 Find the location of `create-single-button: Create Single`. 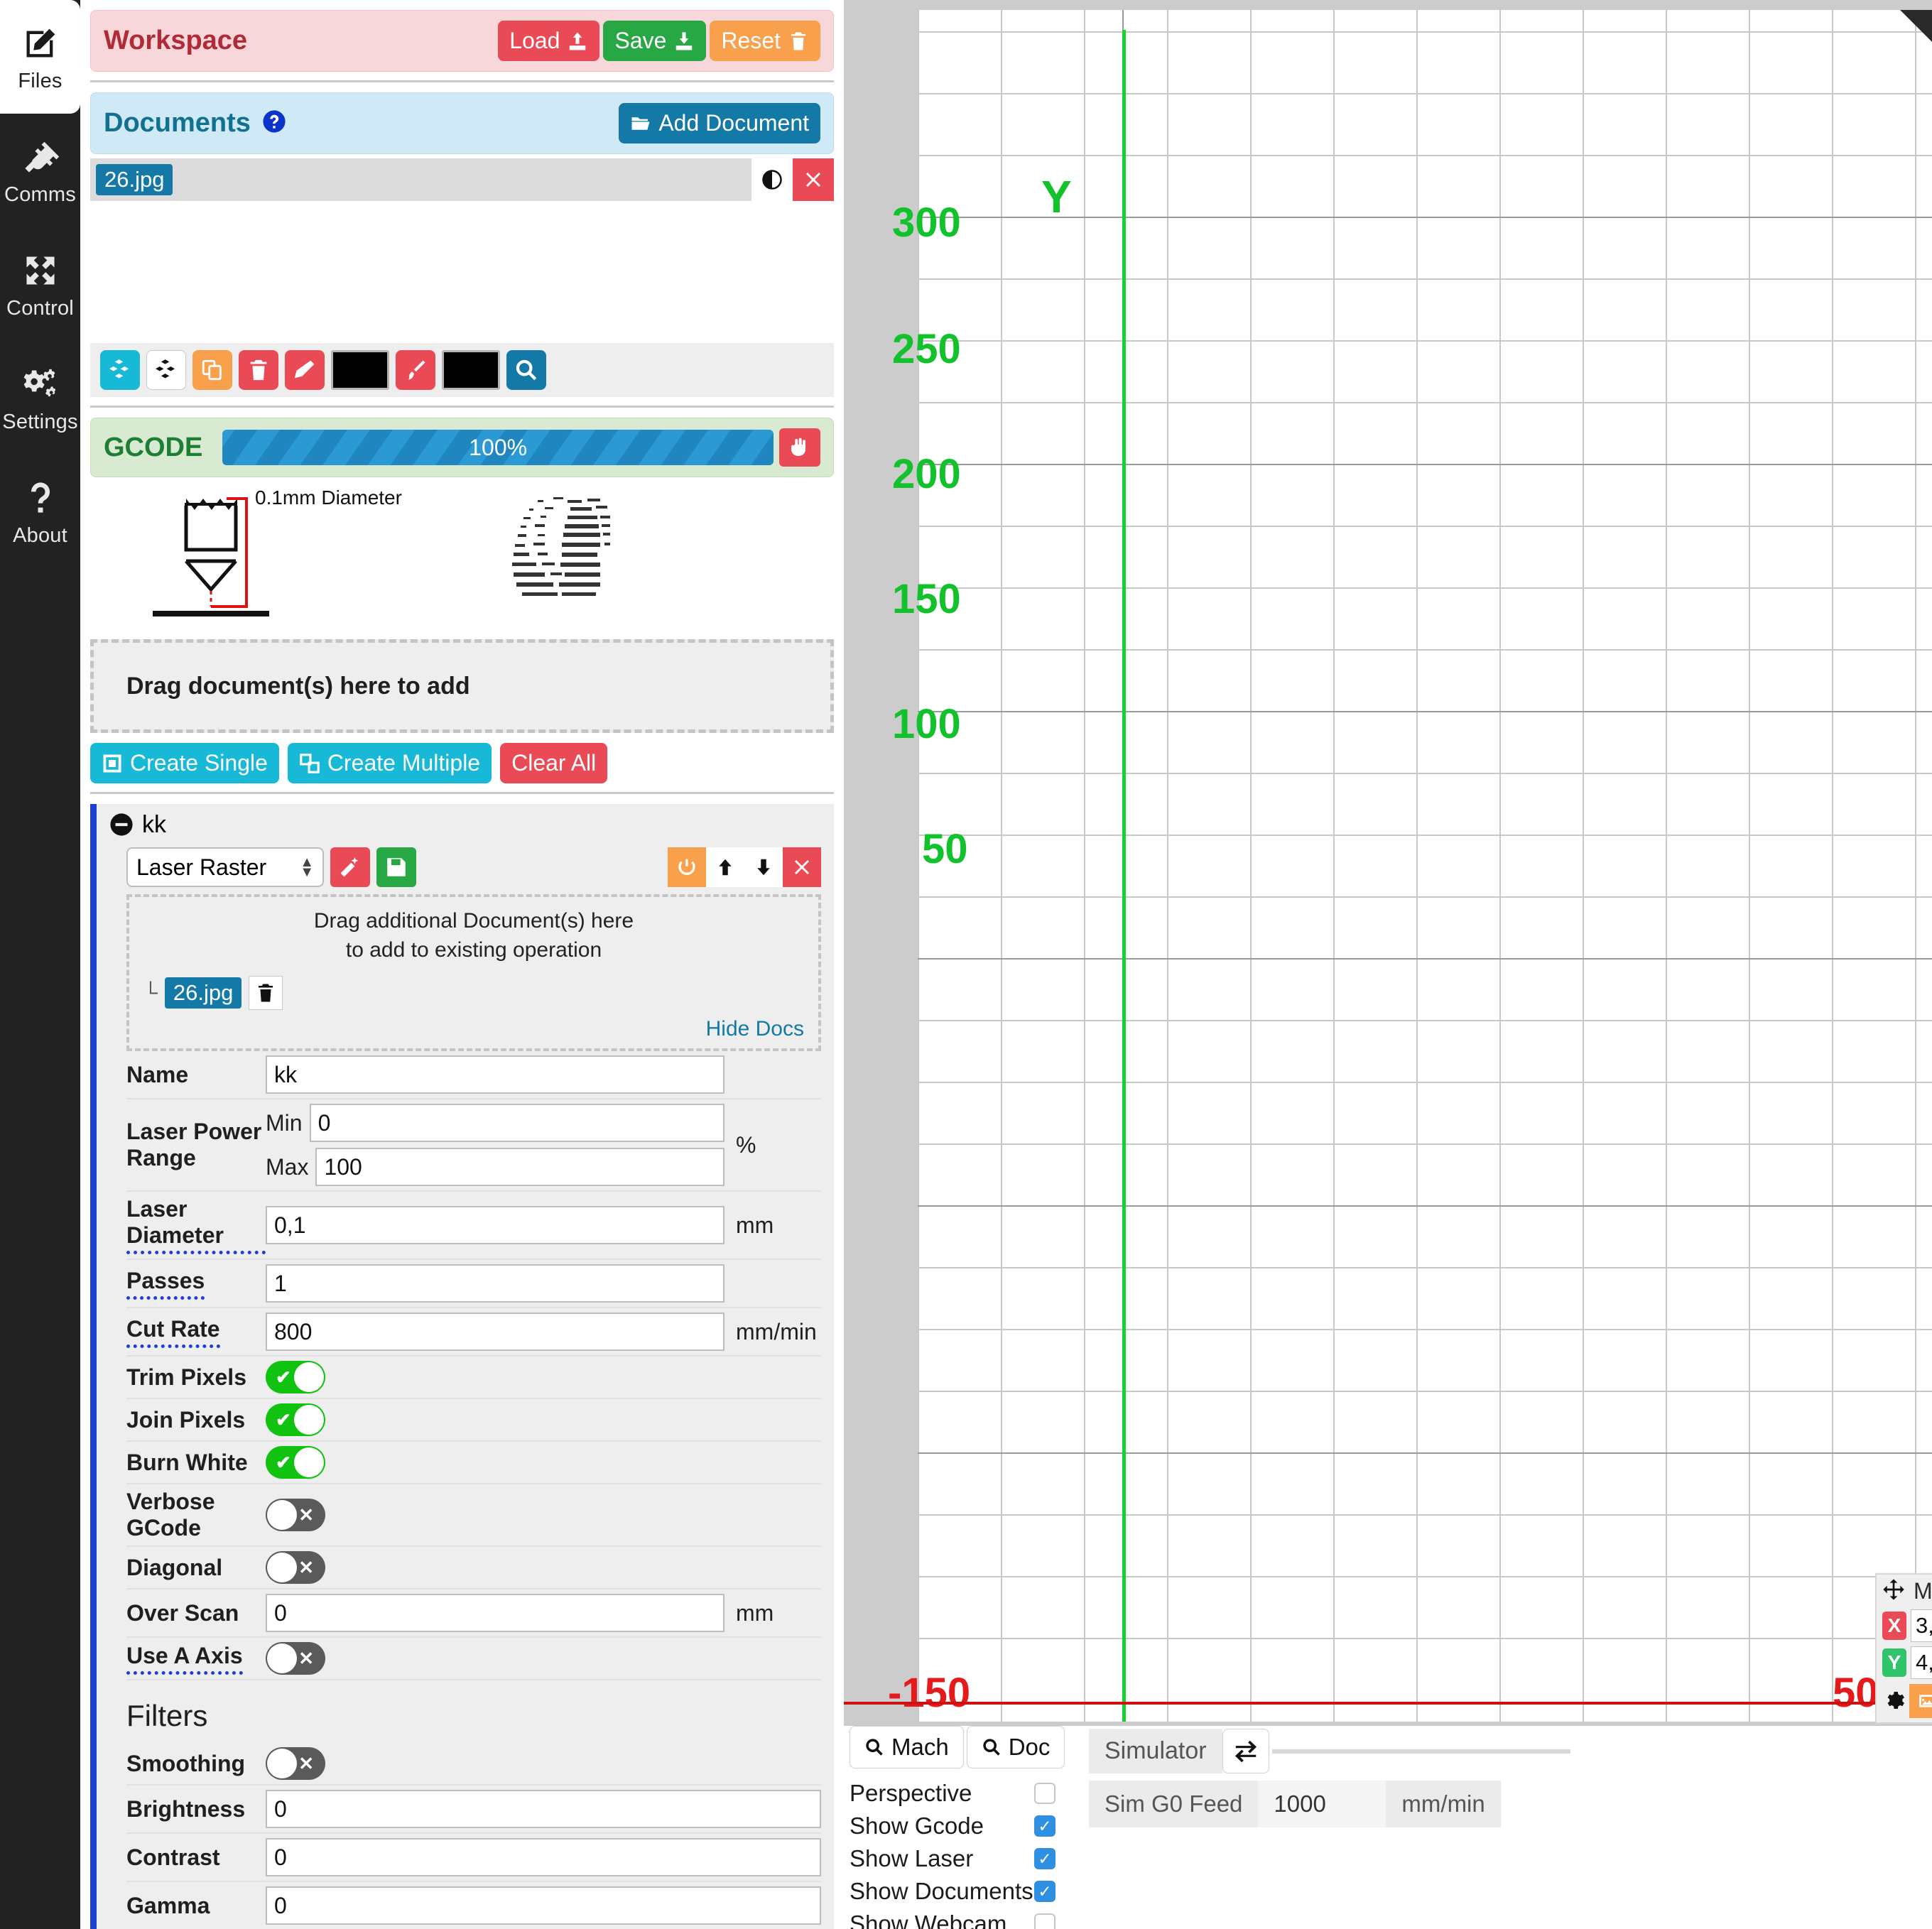

create-single-button: Create Single is located at coordinates (184, 763).